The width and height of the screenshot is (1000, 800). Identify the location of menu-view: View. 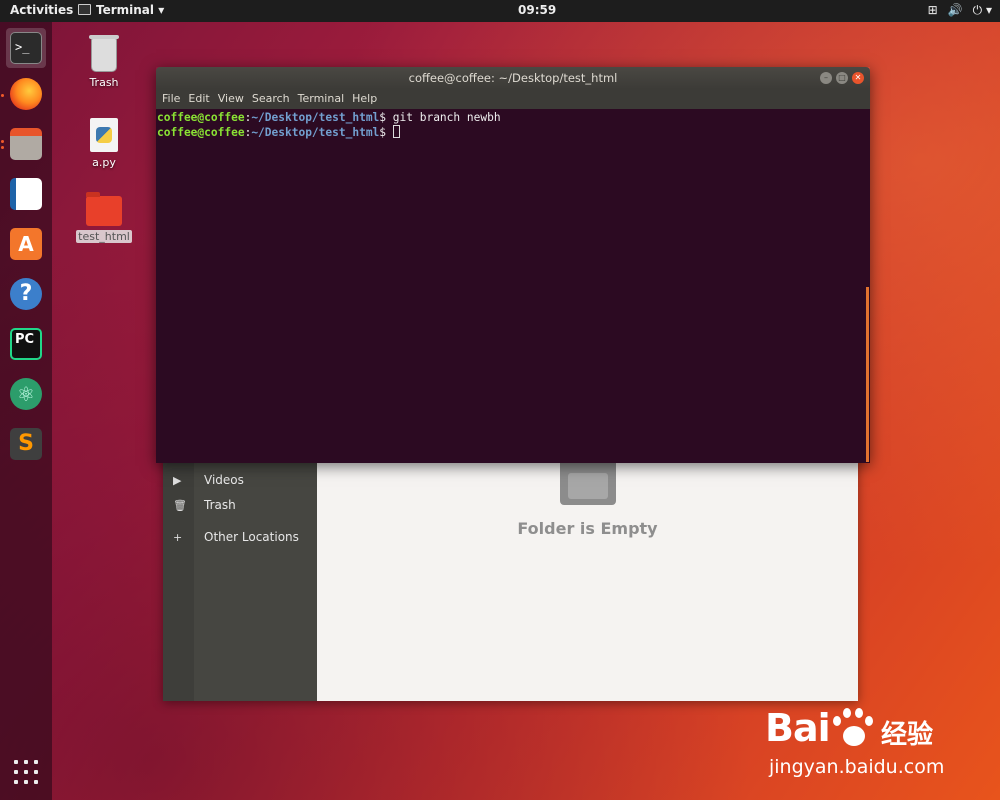
(231, 98).